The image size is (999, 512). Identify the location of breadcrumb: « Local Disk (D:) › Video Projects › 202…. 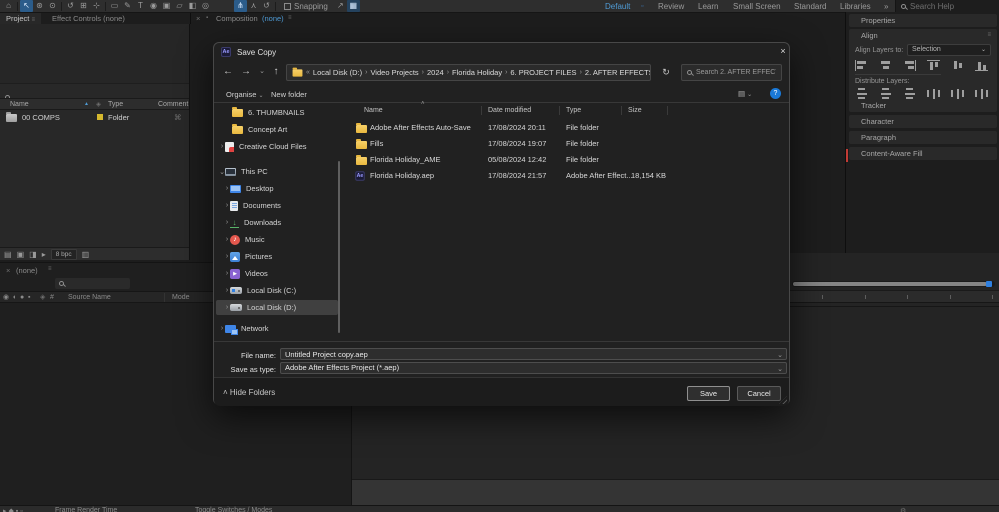
(468, 72).